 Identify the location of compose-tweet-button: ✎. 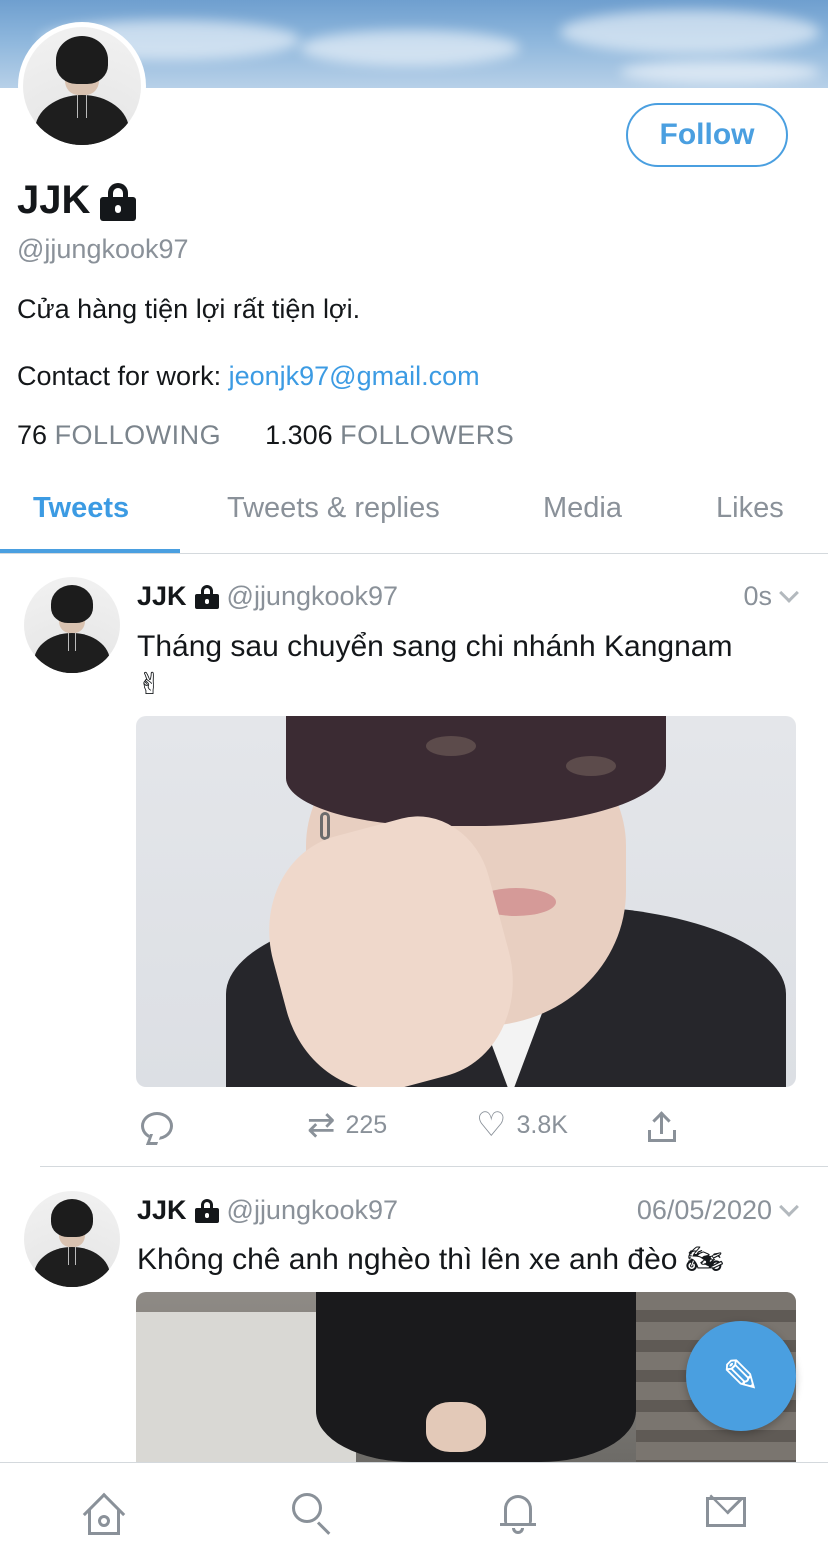
(741, 1376).